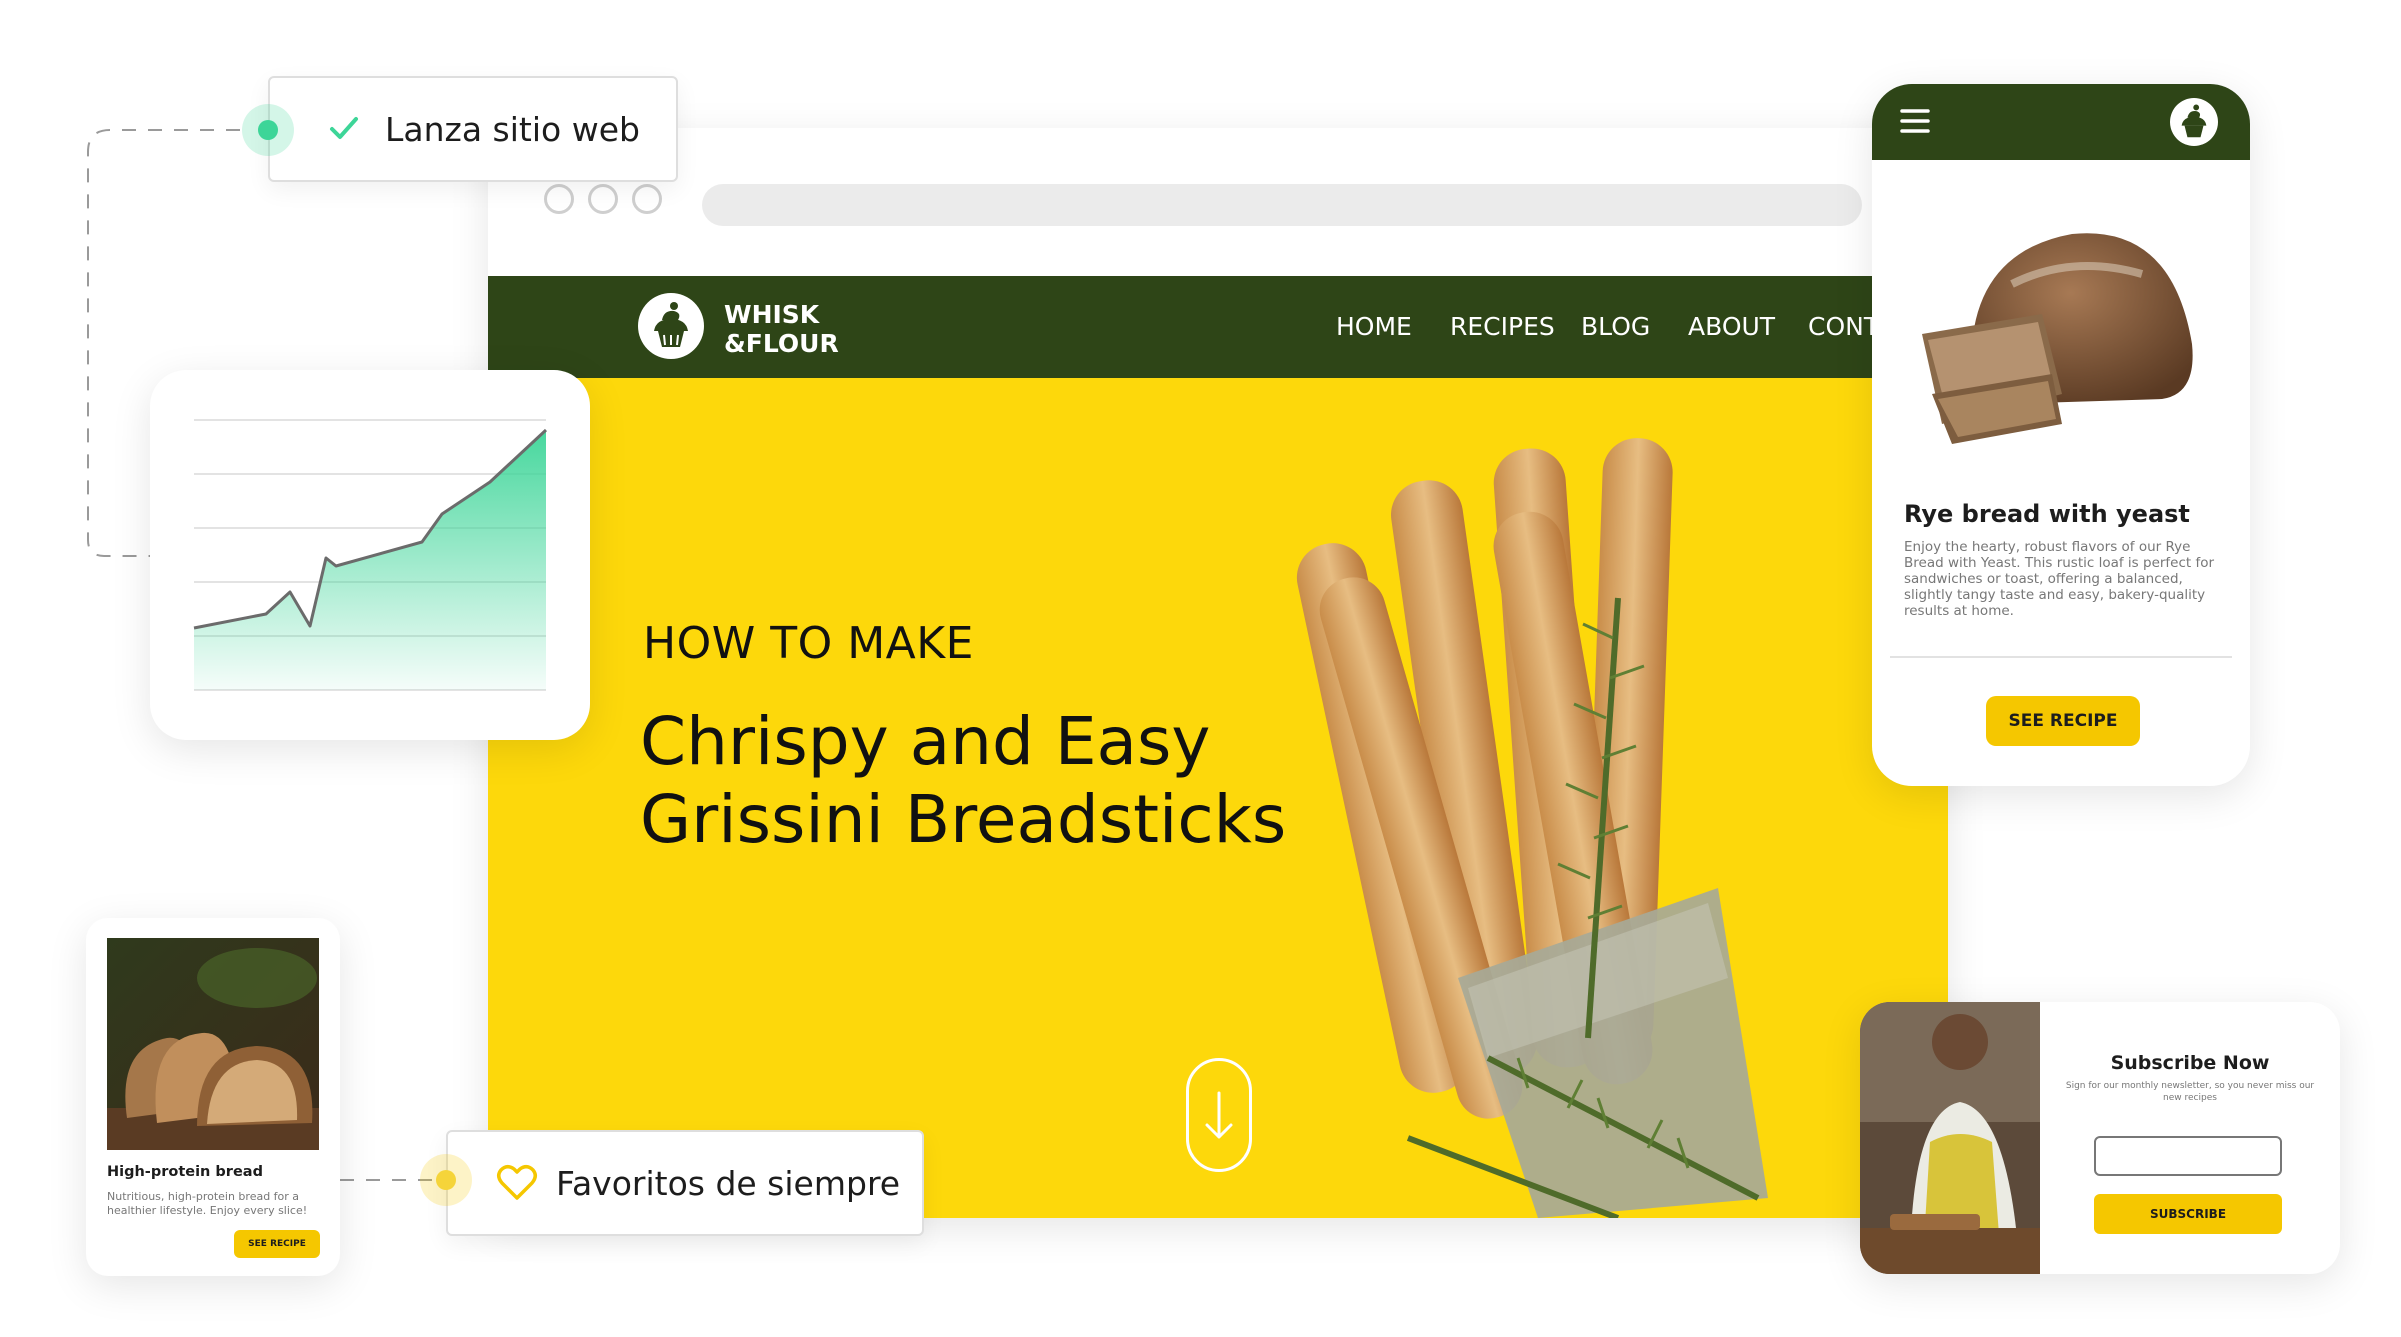 The image size is (2401, 1337). Describe the element at coordinates (344, 128) in the screenshot. I see `check-icon` at that location.